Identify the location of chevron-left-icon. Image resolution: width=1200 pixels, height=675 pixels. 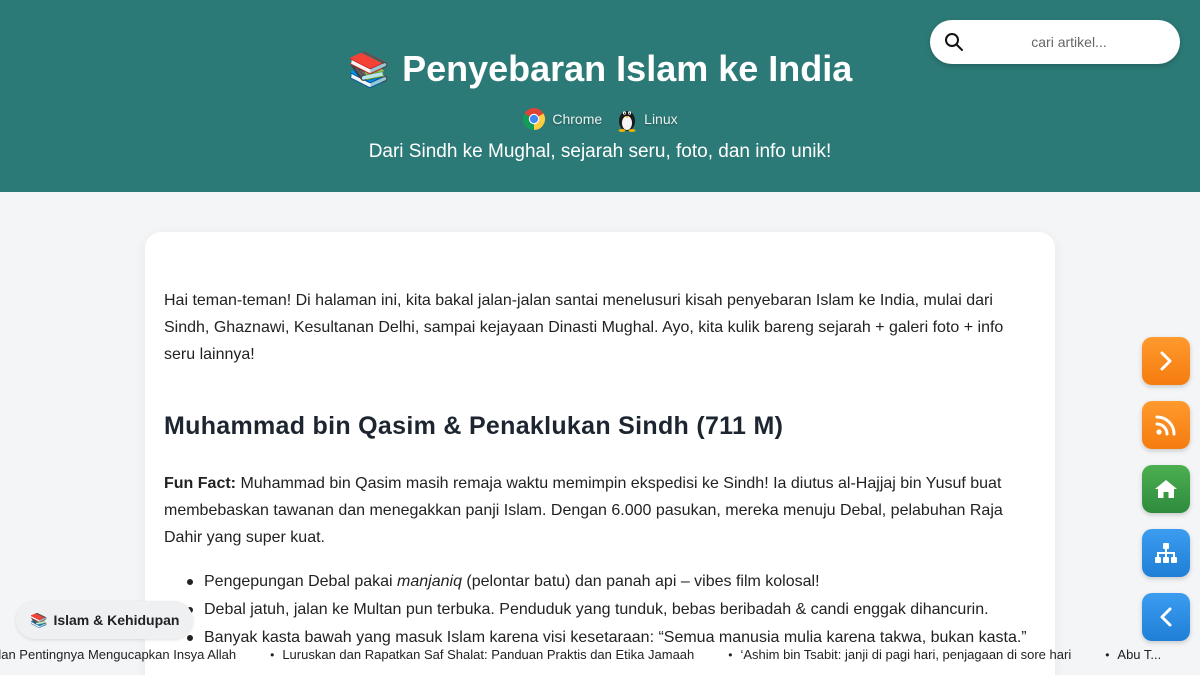
(1166, 617).